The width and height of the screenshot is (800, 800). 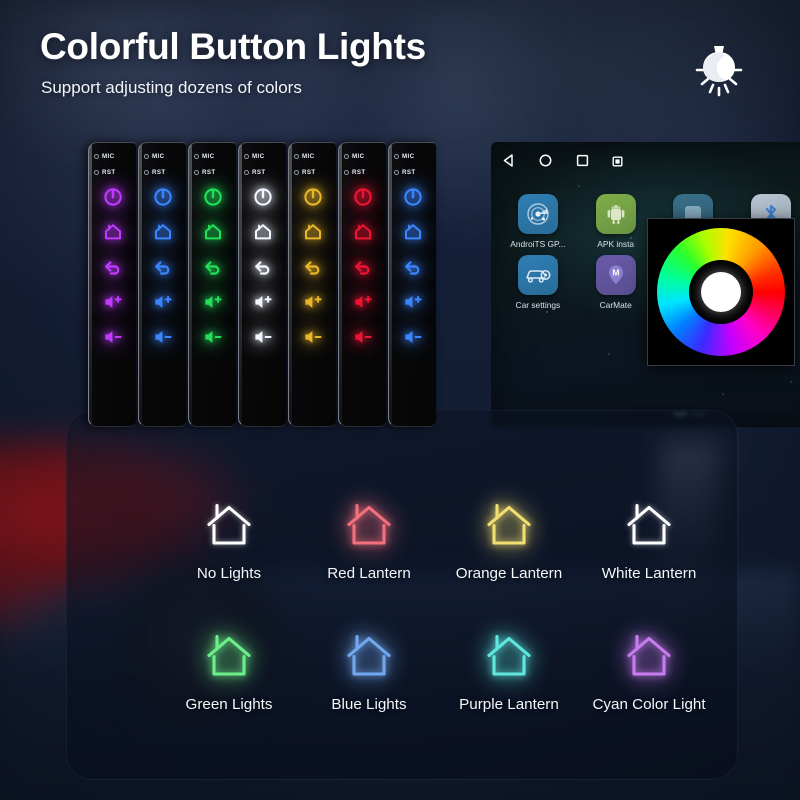 I want to click on app-apk-insta: APK insta, so click(x=616, y=221).